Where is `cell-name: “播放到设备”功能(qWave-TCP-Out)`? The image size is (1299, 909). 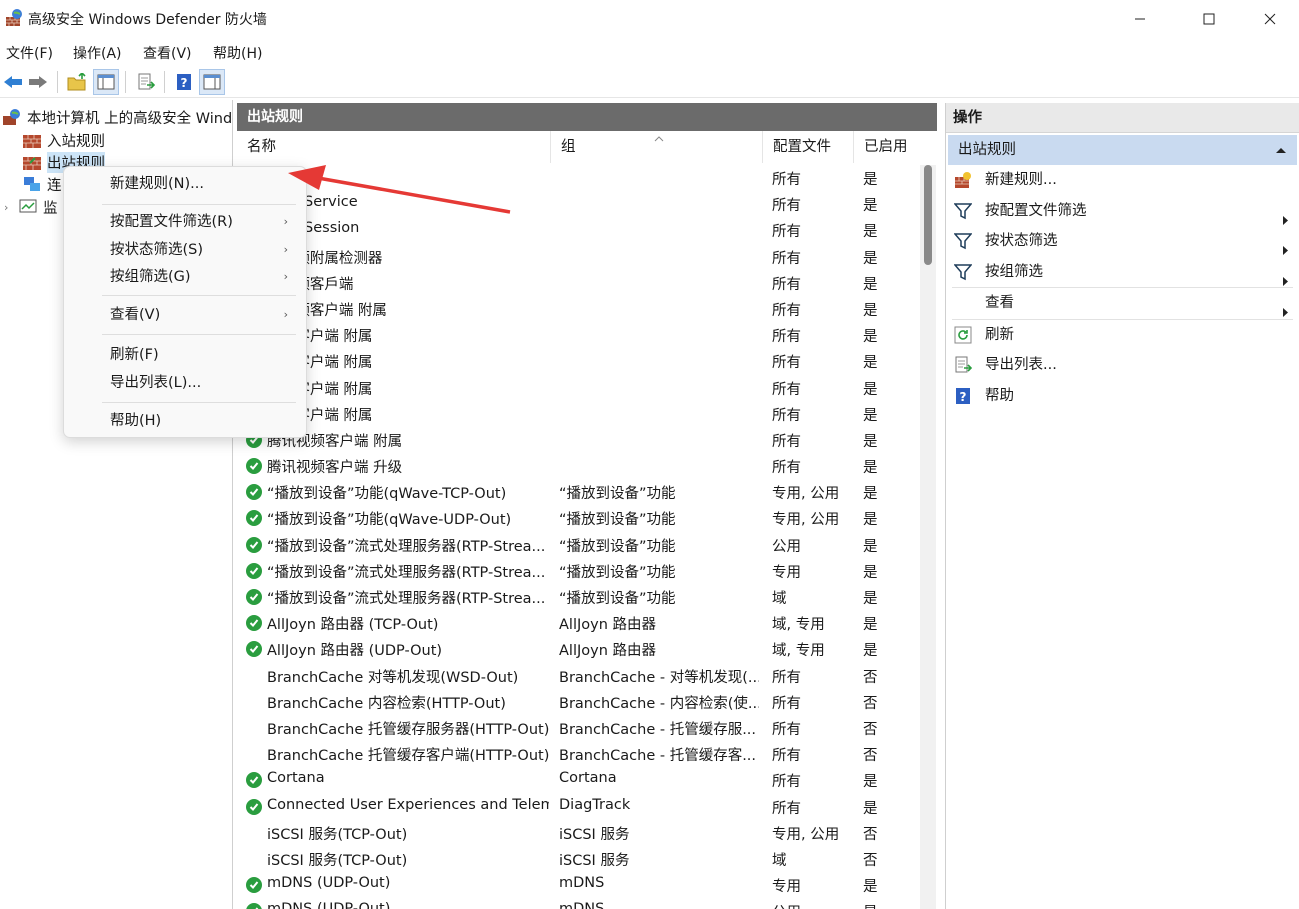 cell-name: “播放到设备”功能(qWave-TCP-Out) is located at coordinates (387, 494).